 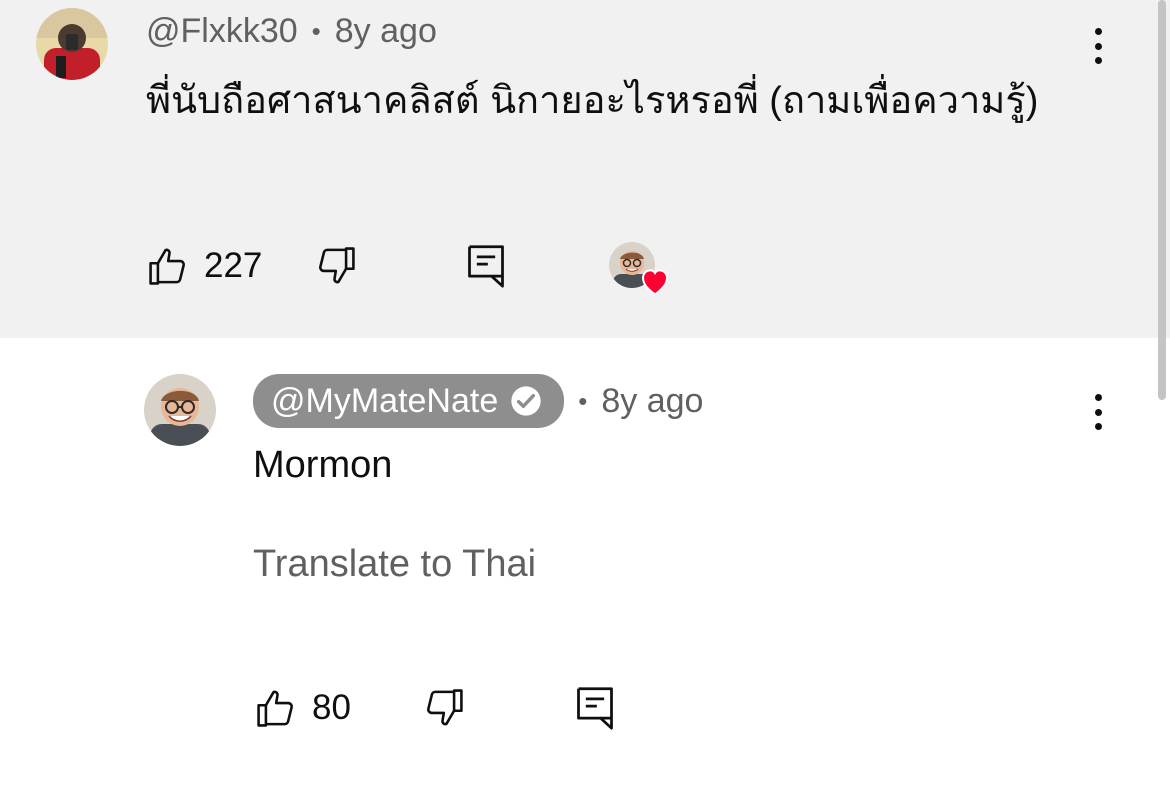 I want to click on like-button: 227, so click(x=204, y=266).